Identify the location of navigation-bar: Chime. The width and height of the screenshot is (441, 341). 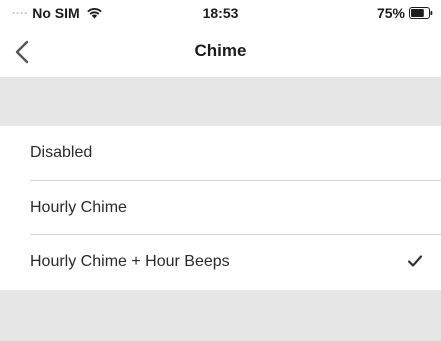
(220, 52).